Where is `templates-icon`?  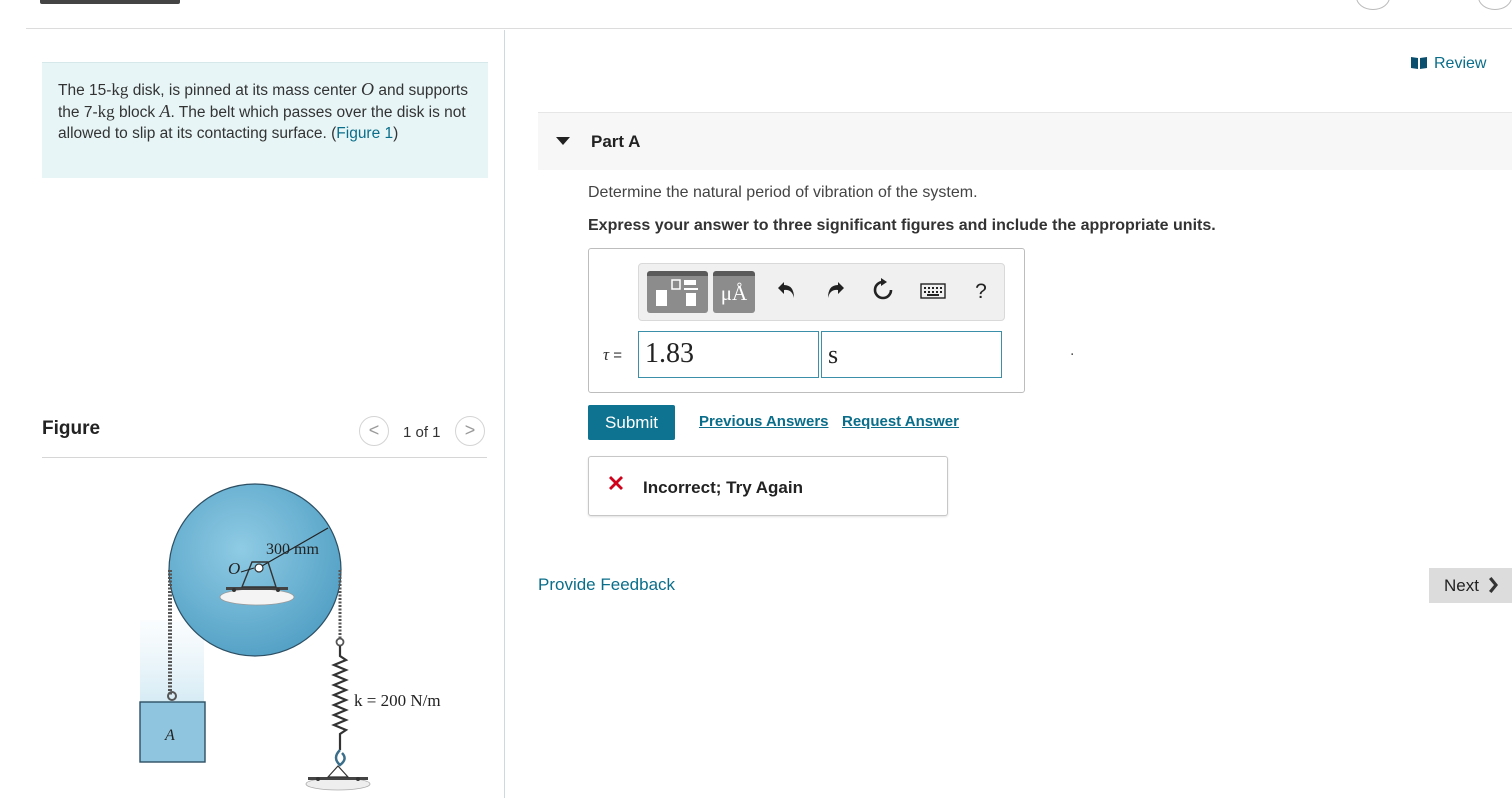 templates-icon is located at coordinates (677, 292).